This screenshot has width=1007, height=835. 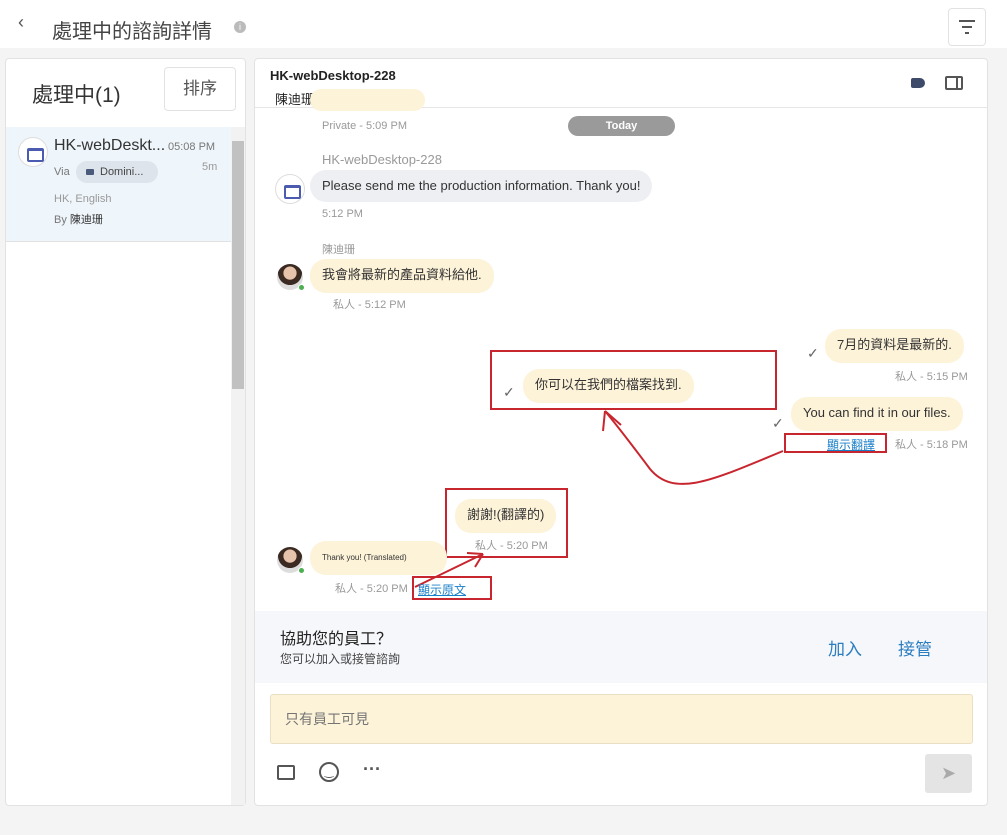 I want to click on message-bubble: 謝謝!(翻譯的), so click(x=506, y=516).